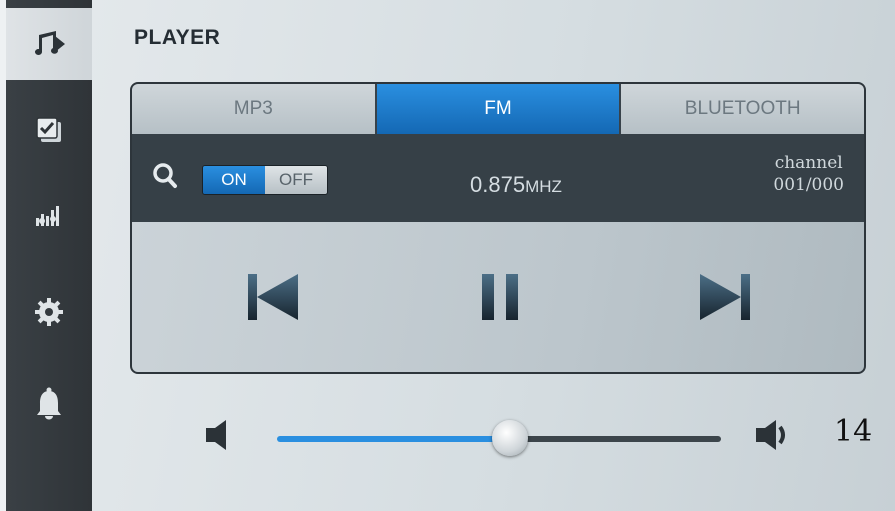 The height and width of the screenshot is (511, 895). I want to click on sidebar, so click(49, 255).